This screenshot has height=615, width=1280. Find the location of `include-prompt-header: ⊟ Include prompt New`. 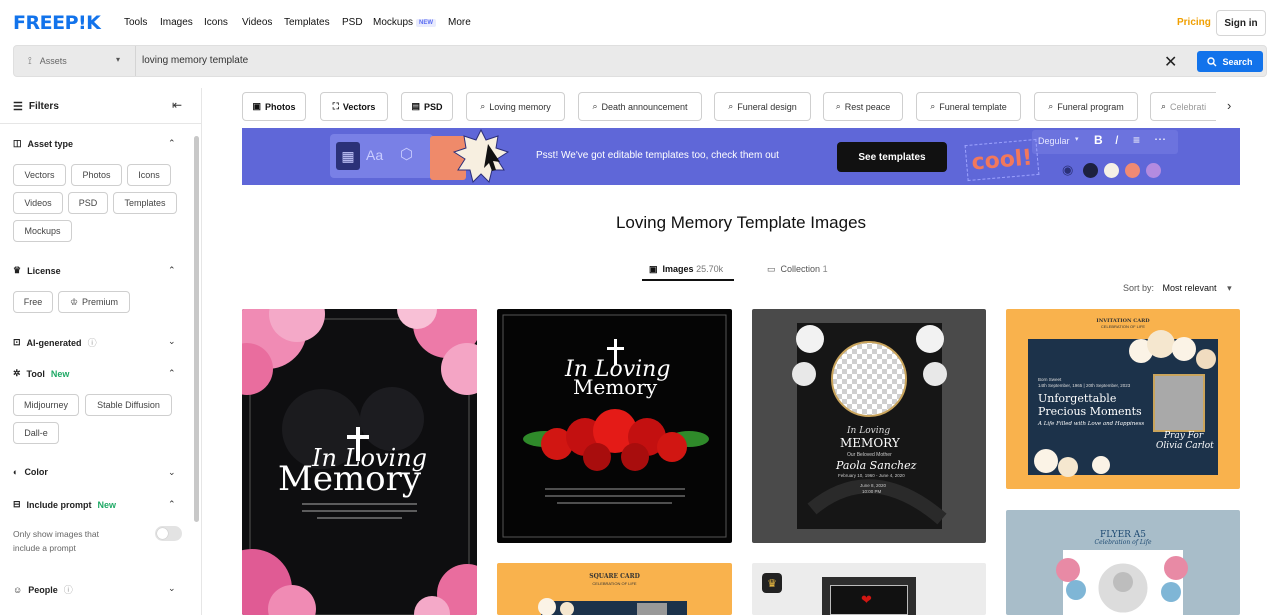

include-prompt-header: ⊟ Include prompt New is located at coordinates (64, 504).